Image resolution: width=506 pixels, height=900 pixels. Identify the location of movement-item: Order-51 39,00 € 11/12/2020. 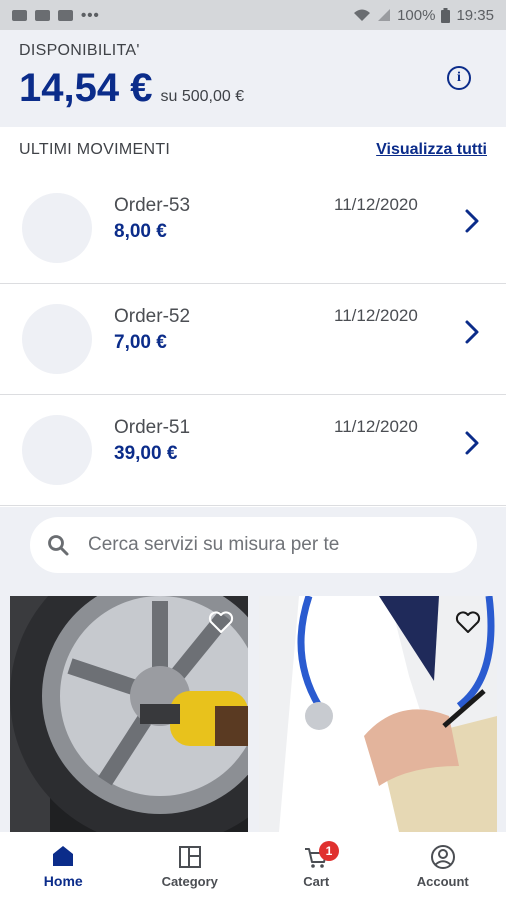
(253, 450).